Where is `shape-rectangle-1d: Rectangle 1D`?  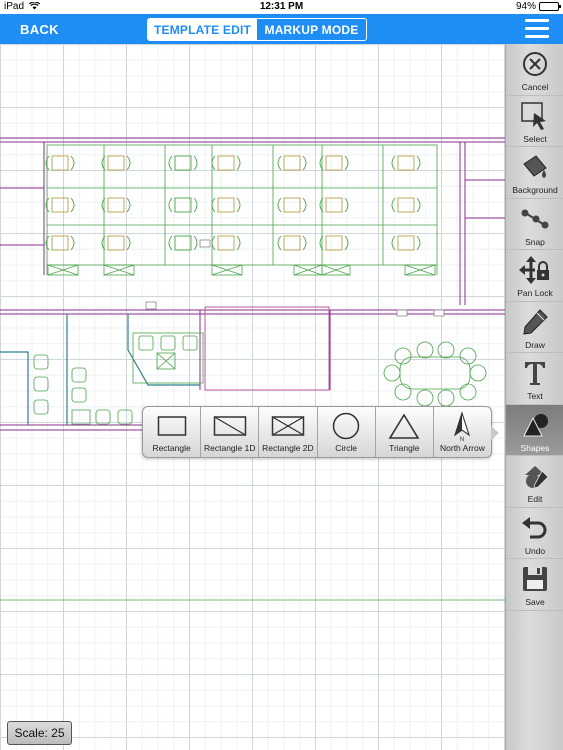
shape-rectangle-1d: Rectangle 1D is located at coordinates (230, 432).